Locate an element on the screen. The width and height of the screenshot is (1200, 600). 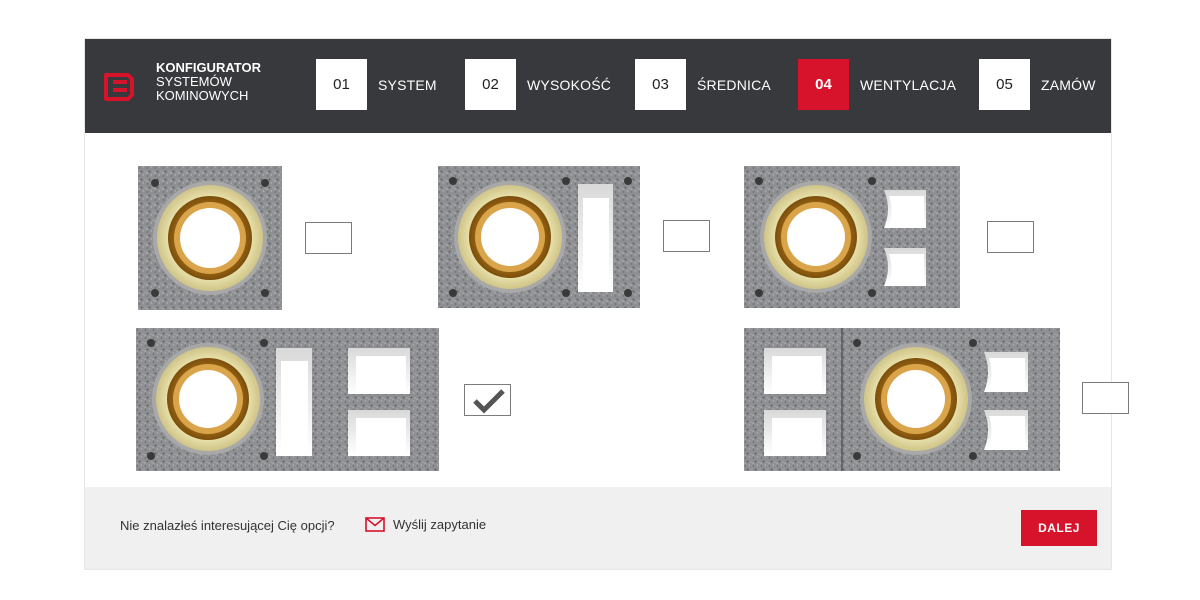
step-diameter: 03 ŚREDNICA is located at coordinates (703, 84).